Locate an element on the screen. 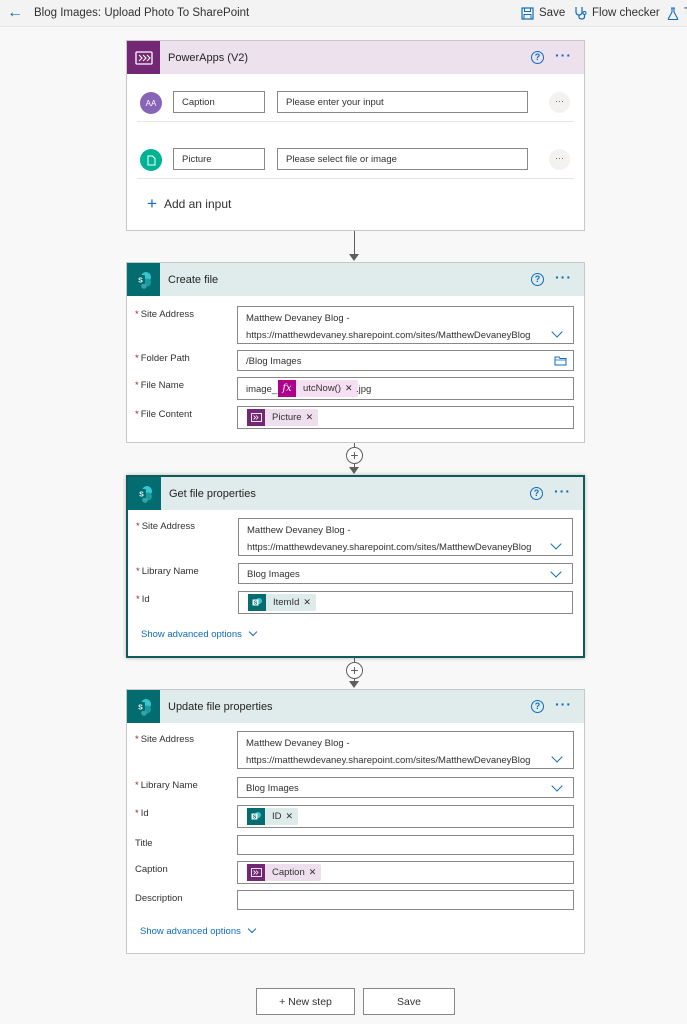 The width and height of the screenshot is (687, 1024). dynamic-content-token: S ID ✕ is located at coordinates (273, 816).